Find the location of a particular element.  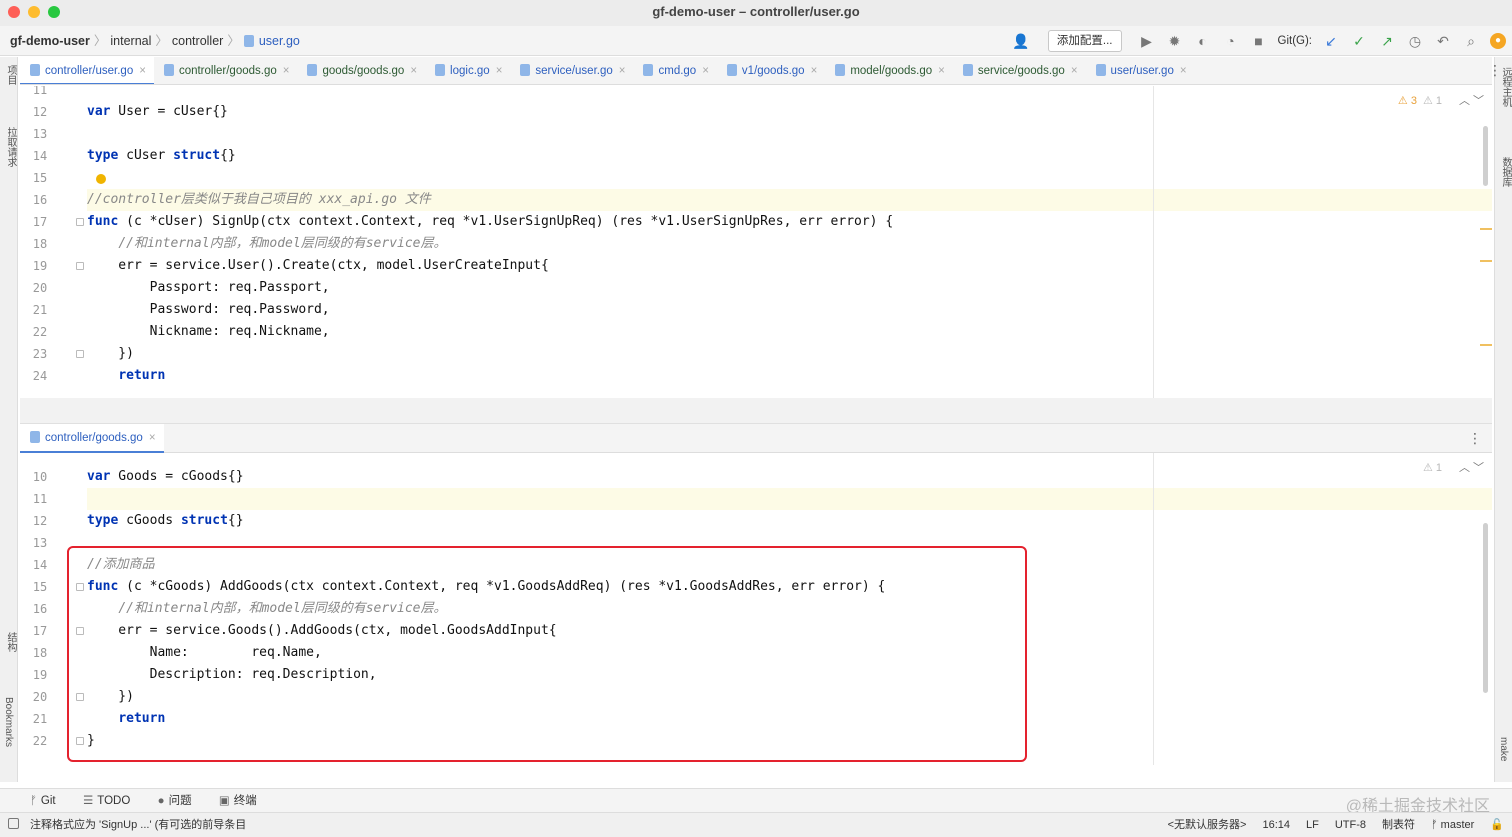

make-tool-button: make is located at coordinates (1503, 749).